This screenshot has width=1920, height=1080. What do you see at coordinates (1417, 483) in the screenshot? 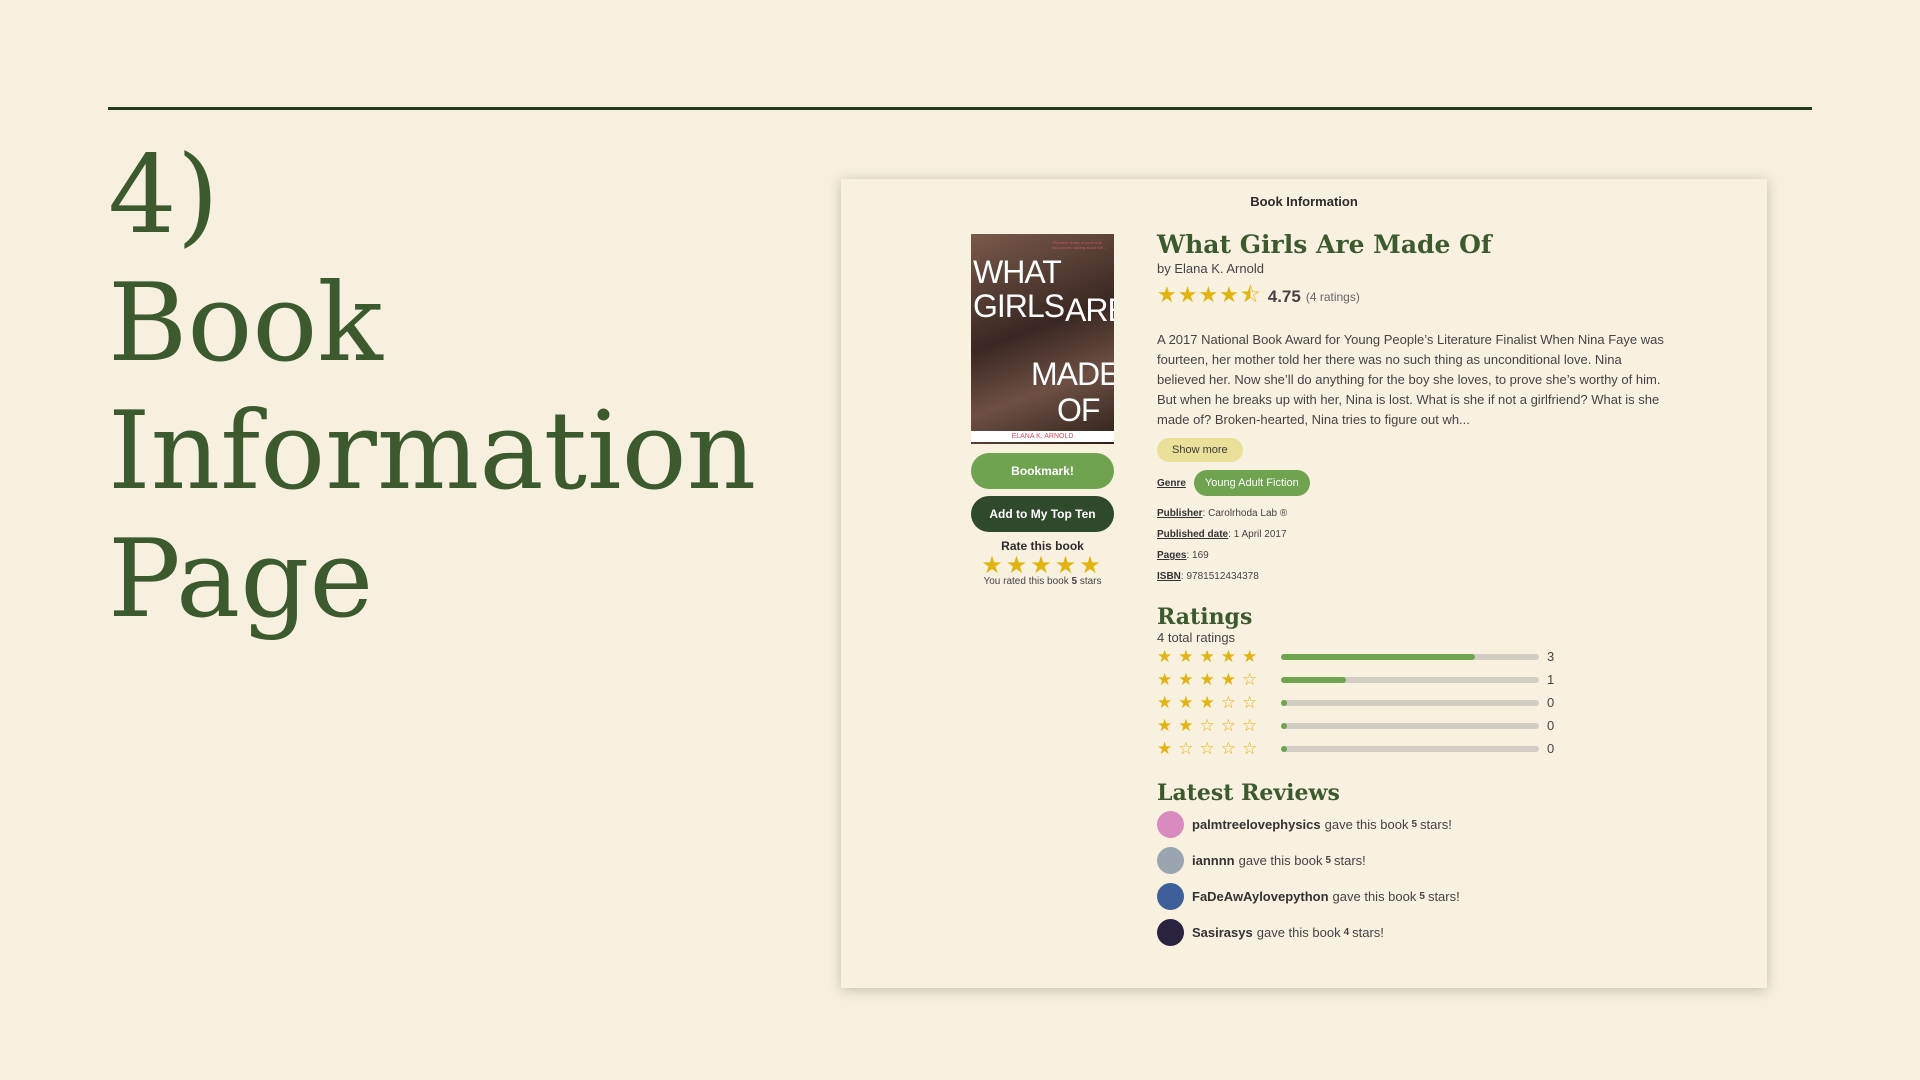
I see `genre-row: Genre Young Adult Fiction` at bounding box center [1417, 483].